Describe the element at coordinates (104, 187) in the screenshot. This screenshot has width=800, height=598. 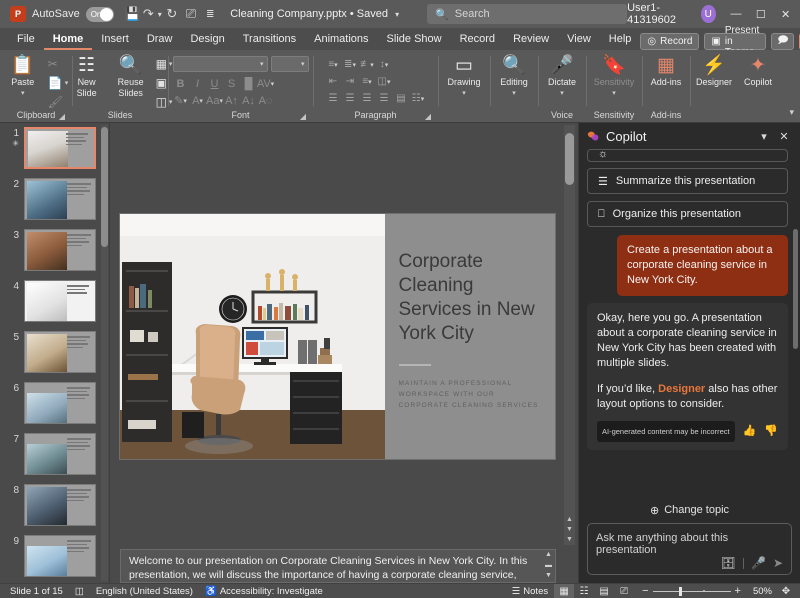
I see `thumbnail-scrollbar-thumb` at that location.